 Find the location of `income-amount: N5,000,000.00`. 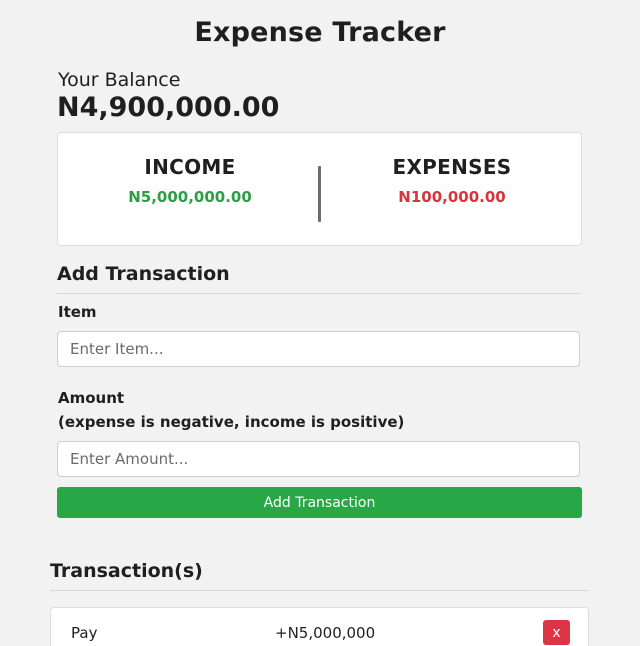

income-amount: N5,000,000.00 is located at coordinates (190, 197).